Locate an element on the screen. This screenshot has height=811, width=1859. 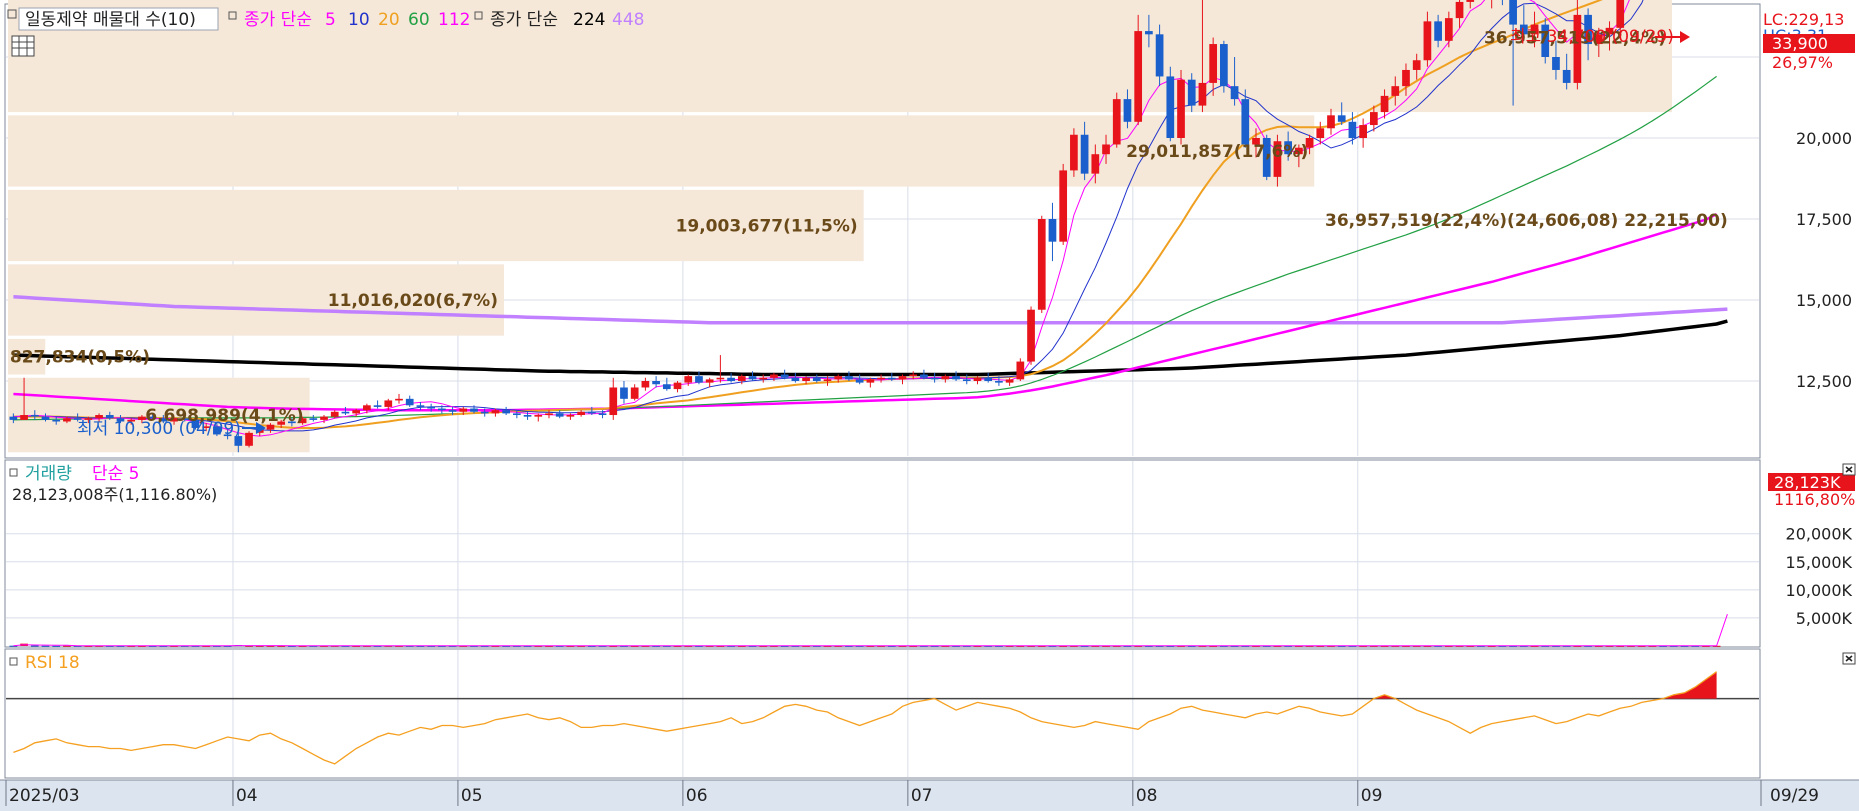
date-tick-label: 07 is located at coordinates (922, 796).